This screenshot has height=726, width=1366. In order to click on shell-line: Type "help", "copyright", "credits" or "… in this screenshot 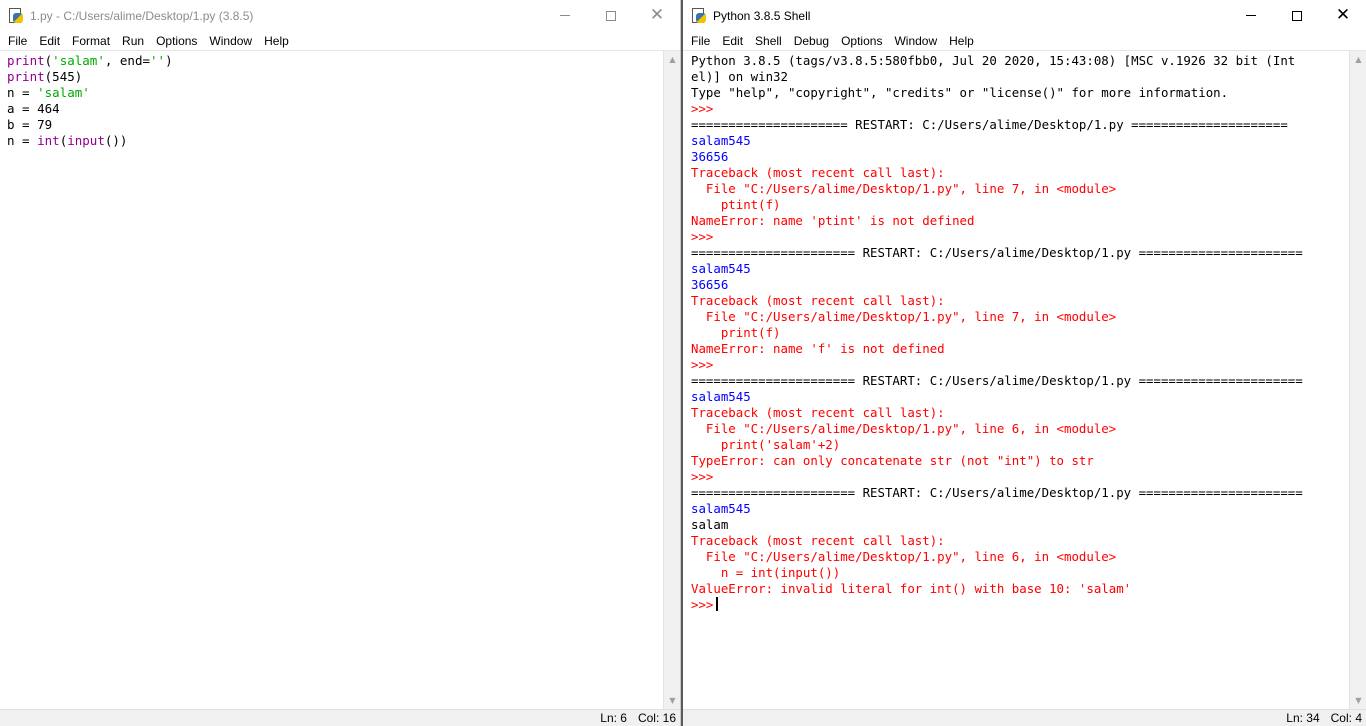, I will do `click(1020, 93)`.